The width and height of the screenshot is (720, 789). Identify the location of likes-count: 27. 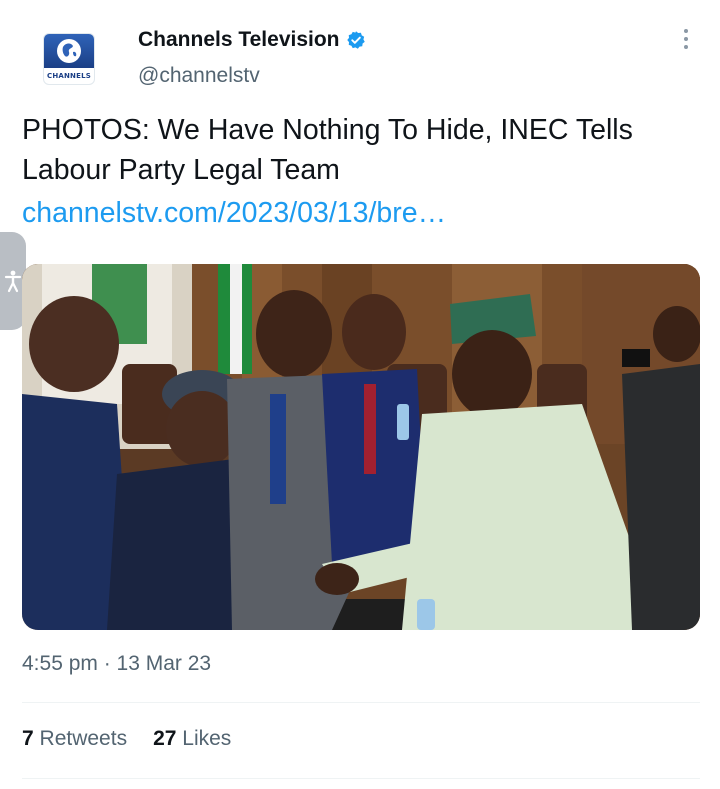
(165, 738).